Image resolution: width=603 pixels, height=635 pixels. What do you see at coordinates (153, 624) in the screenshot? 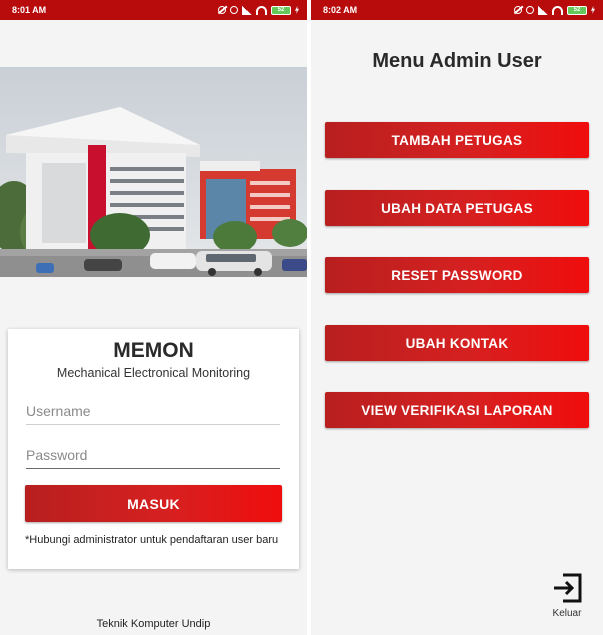
I see `footer-text: Teknik Komputer Undip` at bounding box center [153, 624].